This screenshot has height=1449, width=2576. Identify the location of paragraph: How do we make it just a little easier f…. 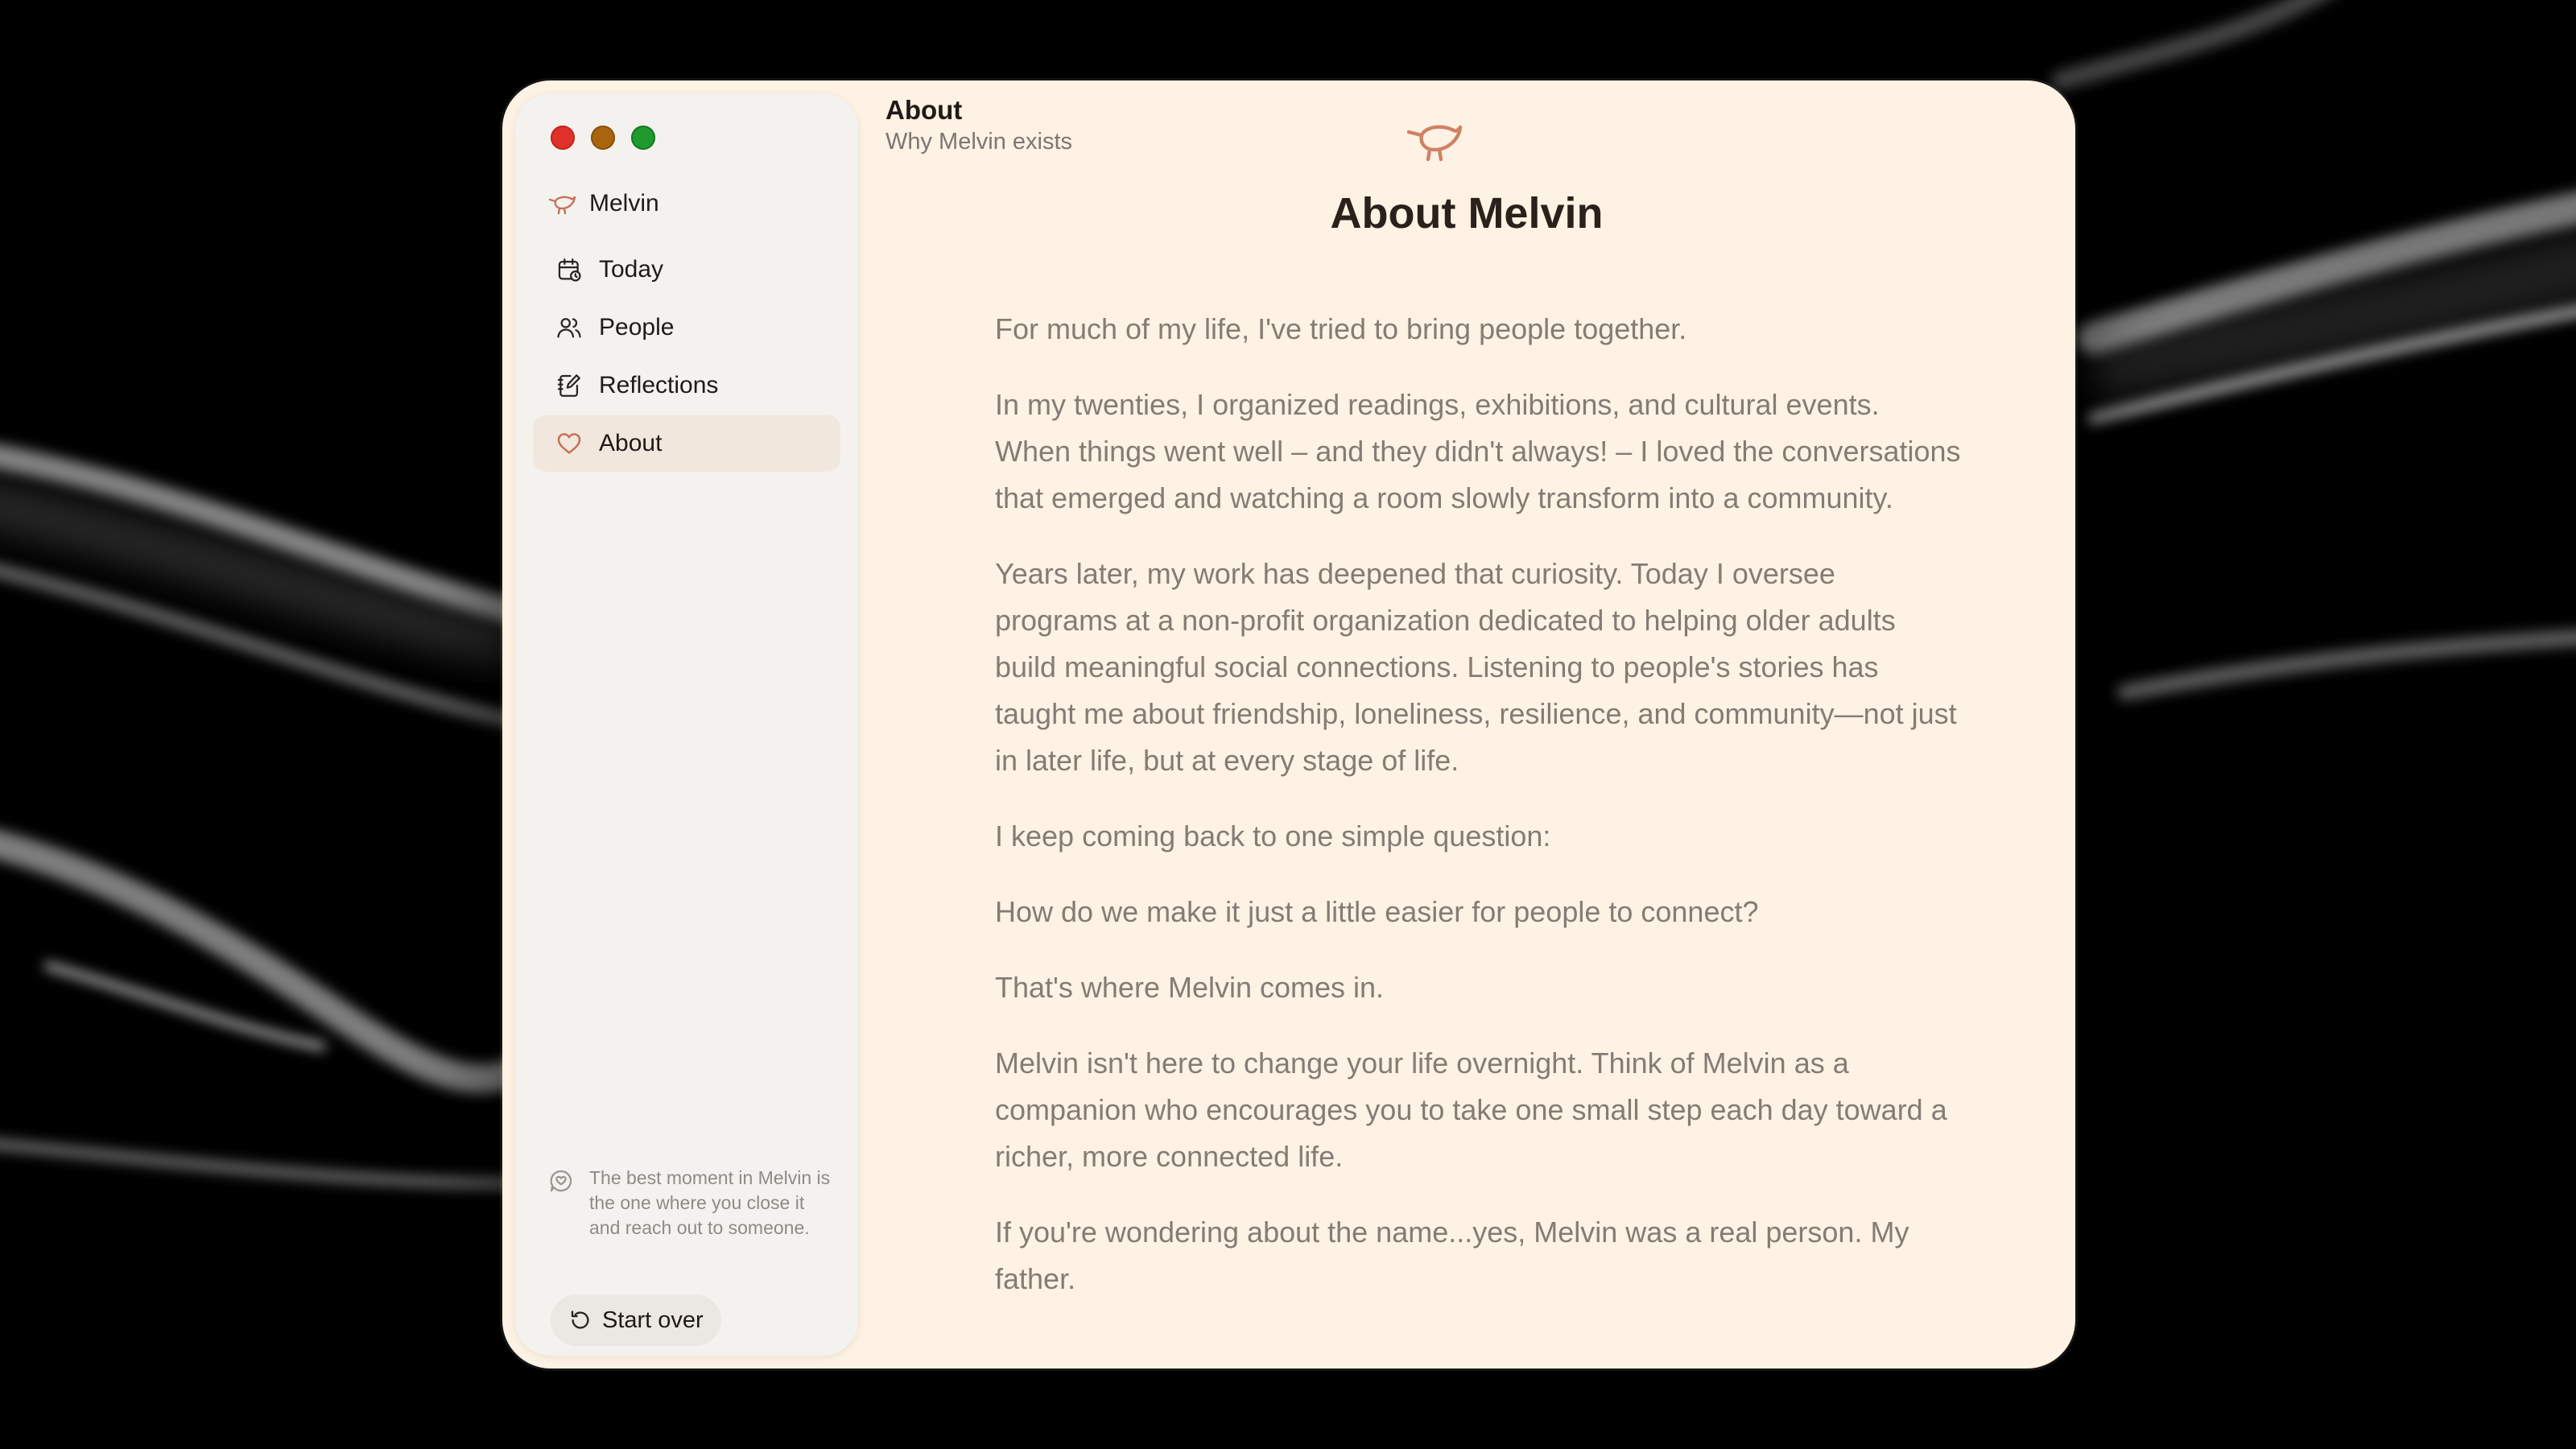
(1377, 911).